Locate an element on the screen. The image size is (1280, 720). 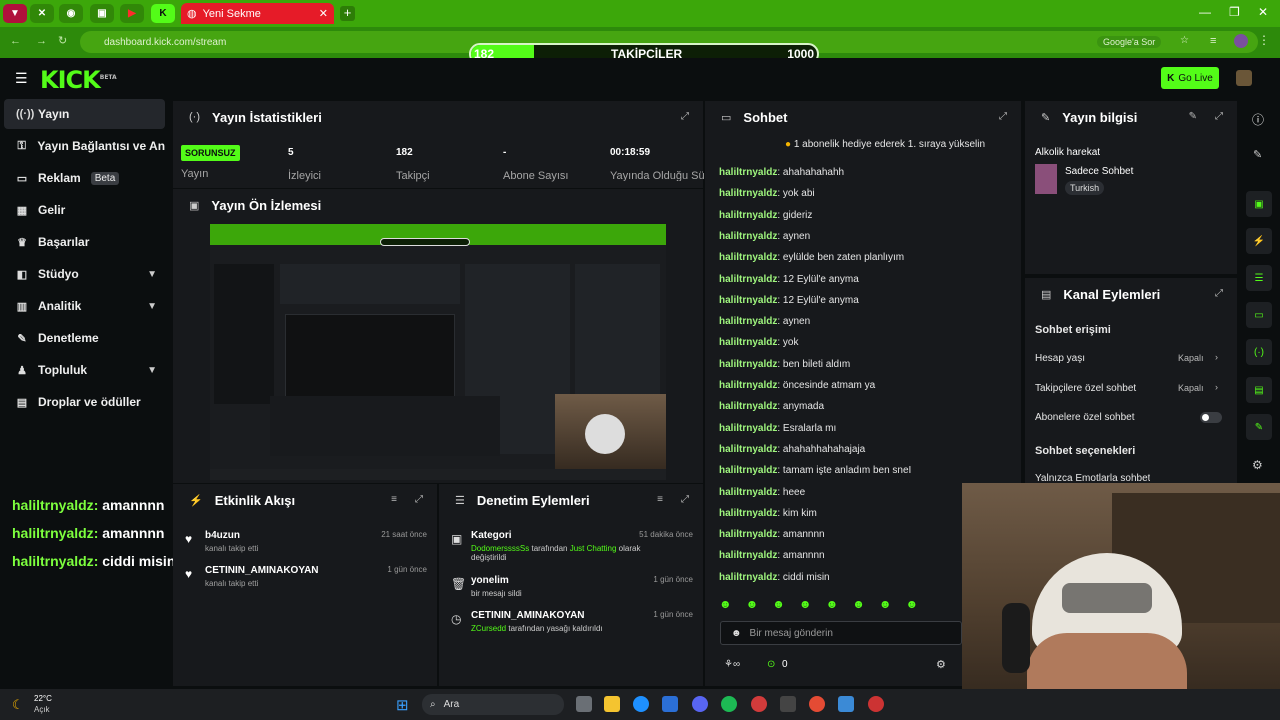
discord-icon is located at coordinates (700, 704).